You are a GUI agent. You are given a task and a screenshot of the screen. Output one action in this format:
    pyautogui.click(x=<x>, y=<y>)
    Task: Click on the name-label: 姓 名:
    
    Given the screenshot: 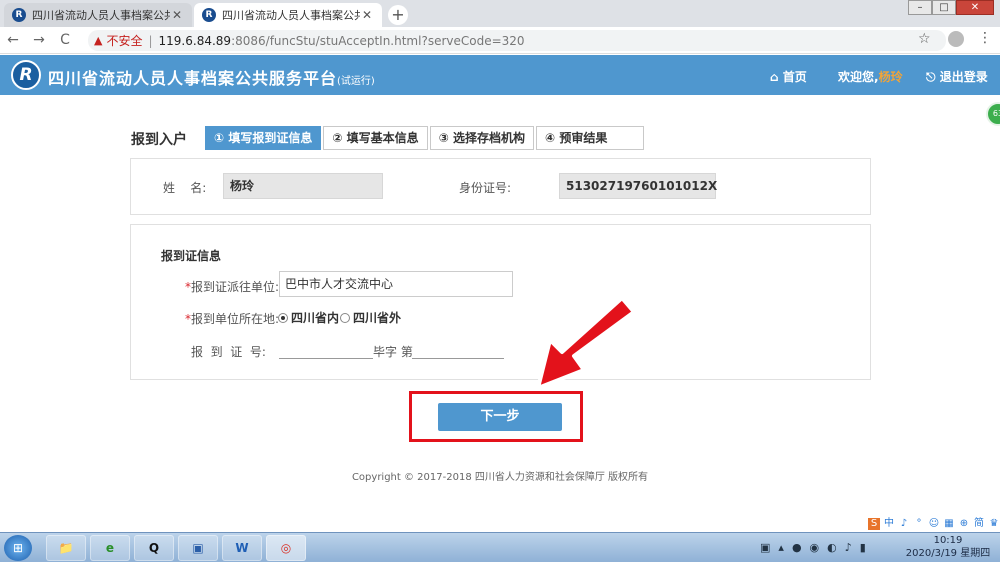 What is the action you would take?
    pyautogui.click(x=185, y=188)
    